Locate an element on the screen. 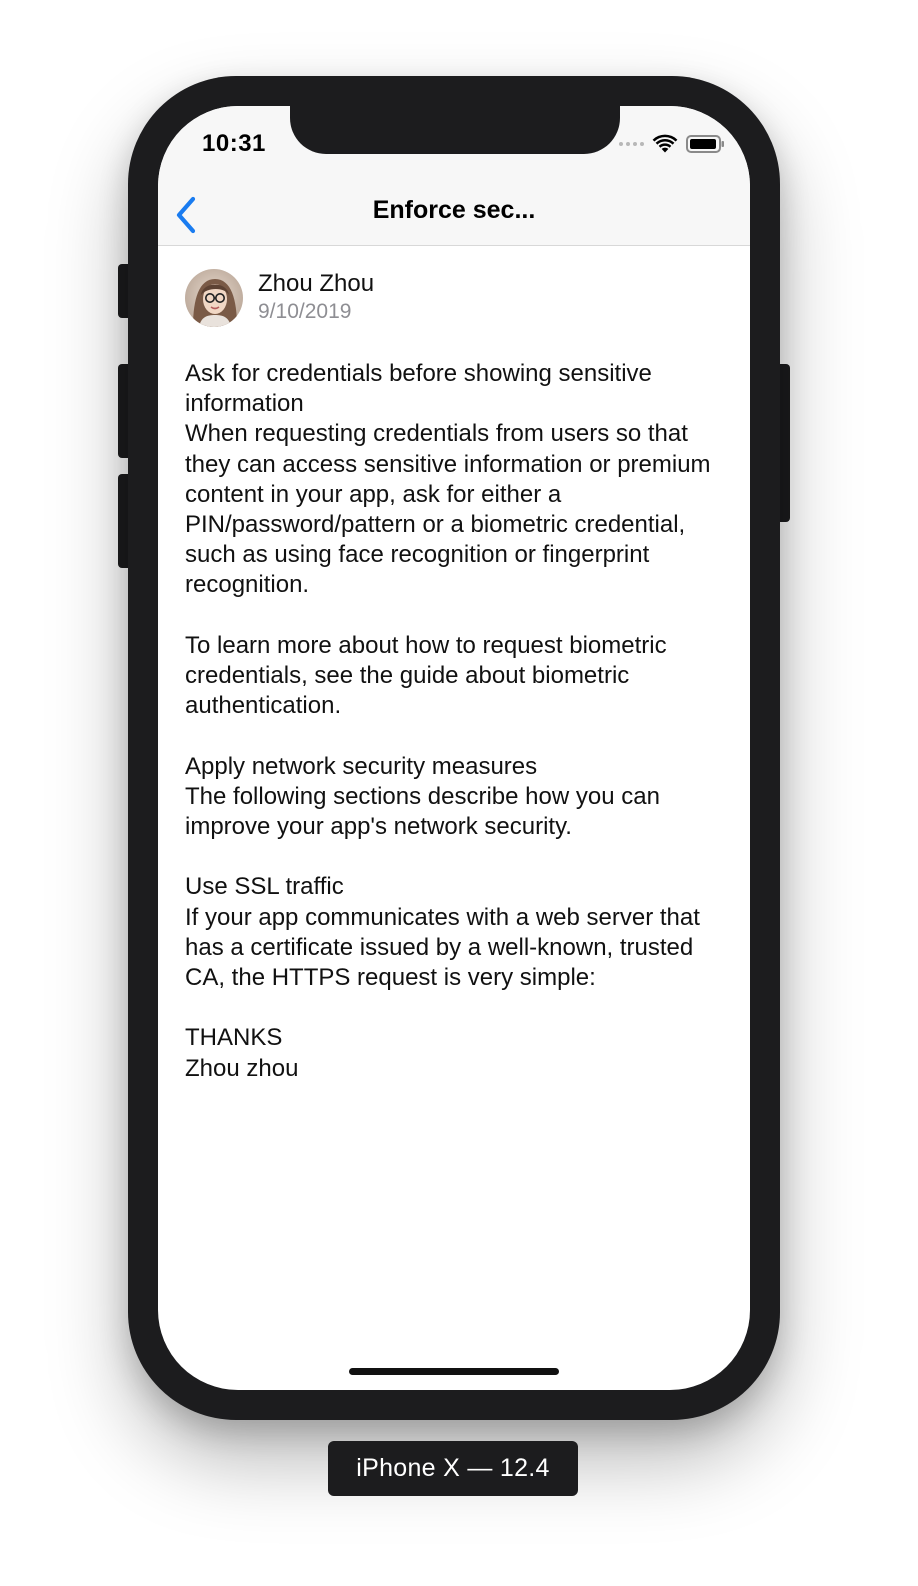 Image resolution: width=918 pixels, height=1586 pixels. device-notch is located at coordinates (455, 130).